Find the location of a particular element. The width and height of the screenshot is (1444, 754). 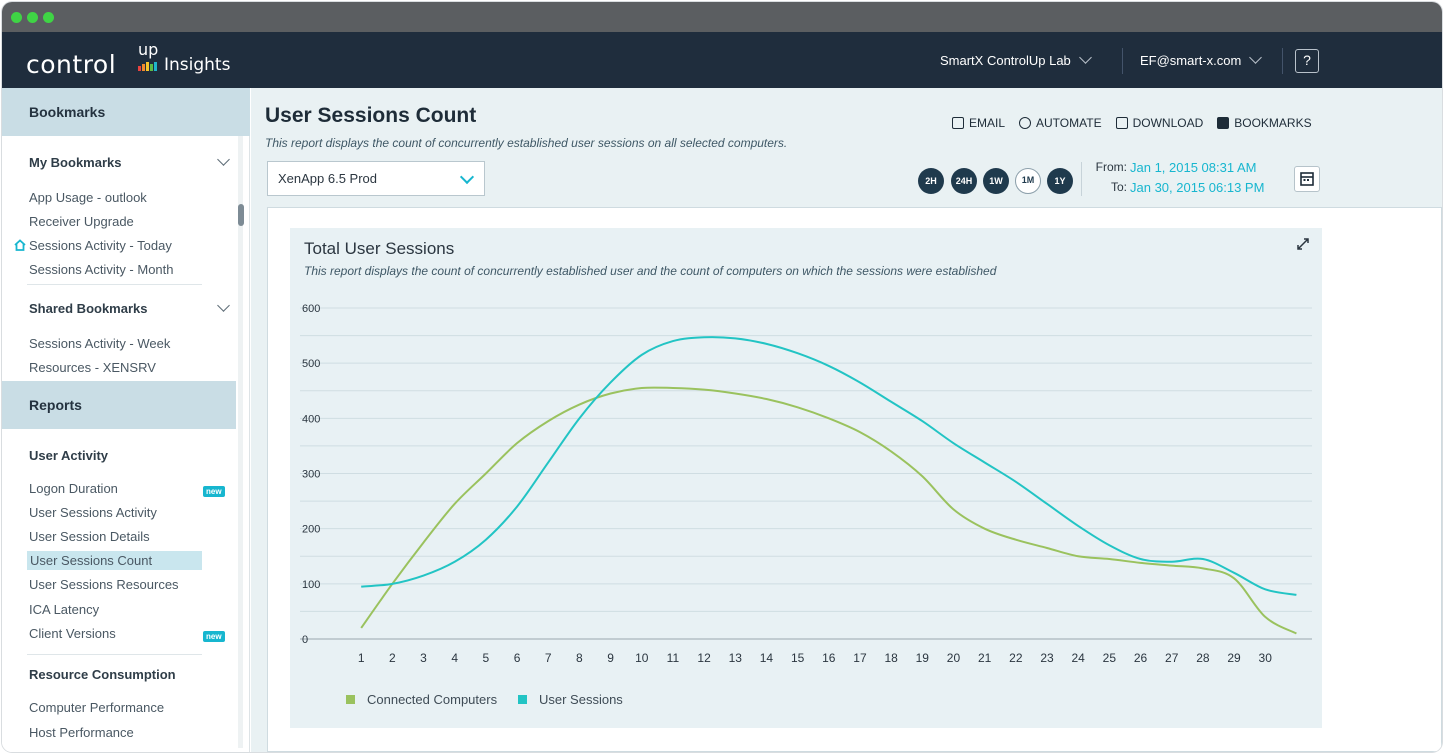

y-tick-label: 0 is located at coordinates (305, 640).